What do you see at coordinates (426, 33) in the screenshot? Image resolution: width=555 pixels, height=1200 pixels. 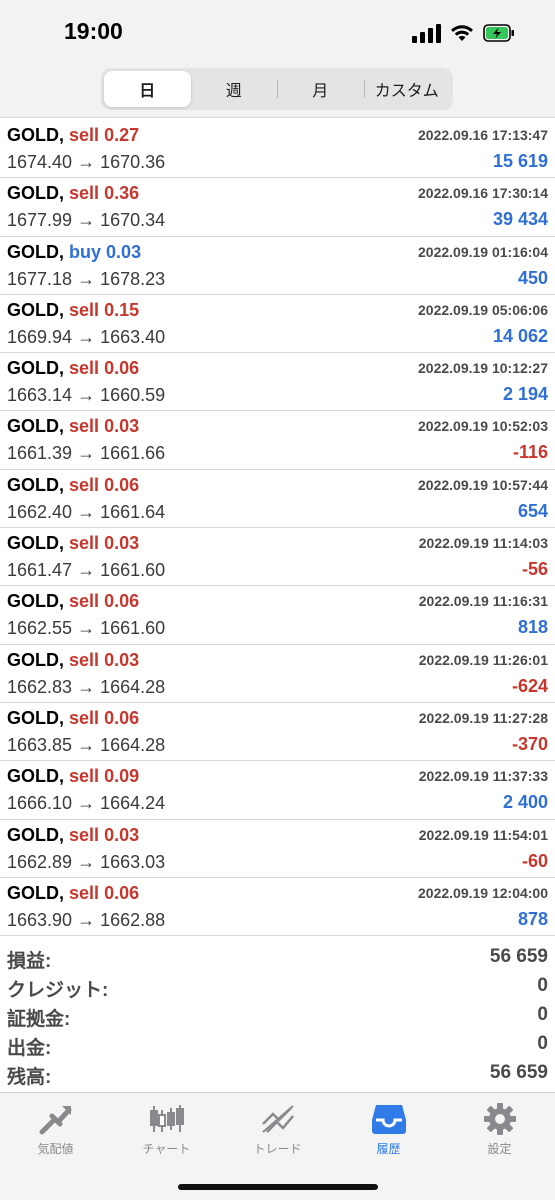 I see `cellular-signal-icon` at bounding box center [426, 33].